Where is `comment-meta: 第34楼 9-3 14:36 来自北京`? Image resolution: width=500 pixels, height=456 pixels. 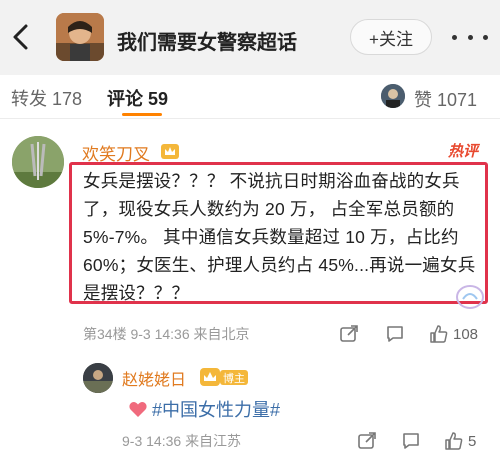
comment-meta: 第34楼 9-3 14:36 来自北京 is located at coordinates (166, 334).